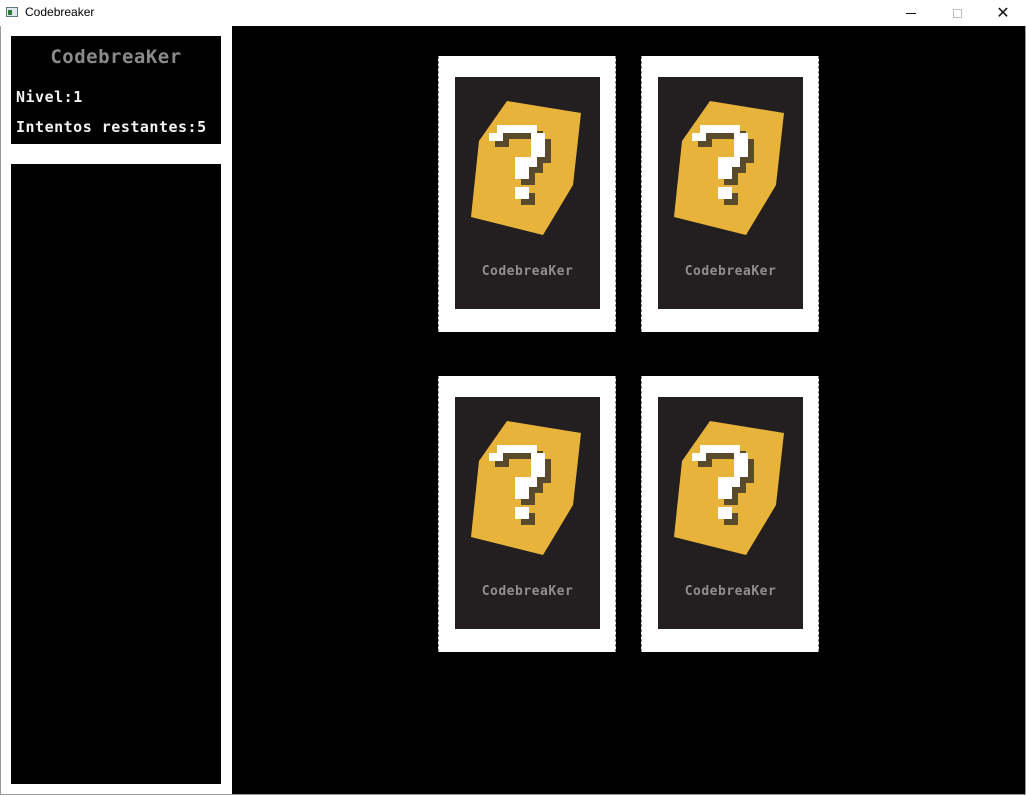 The width and height of the screenshot is (1026, 795). I want to click on minimize-button, so click(911, 13).